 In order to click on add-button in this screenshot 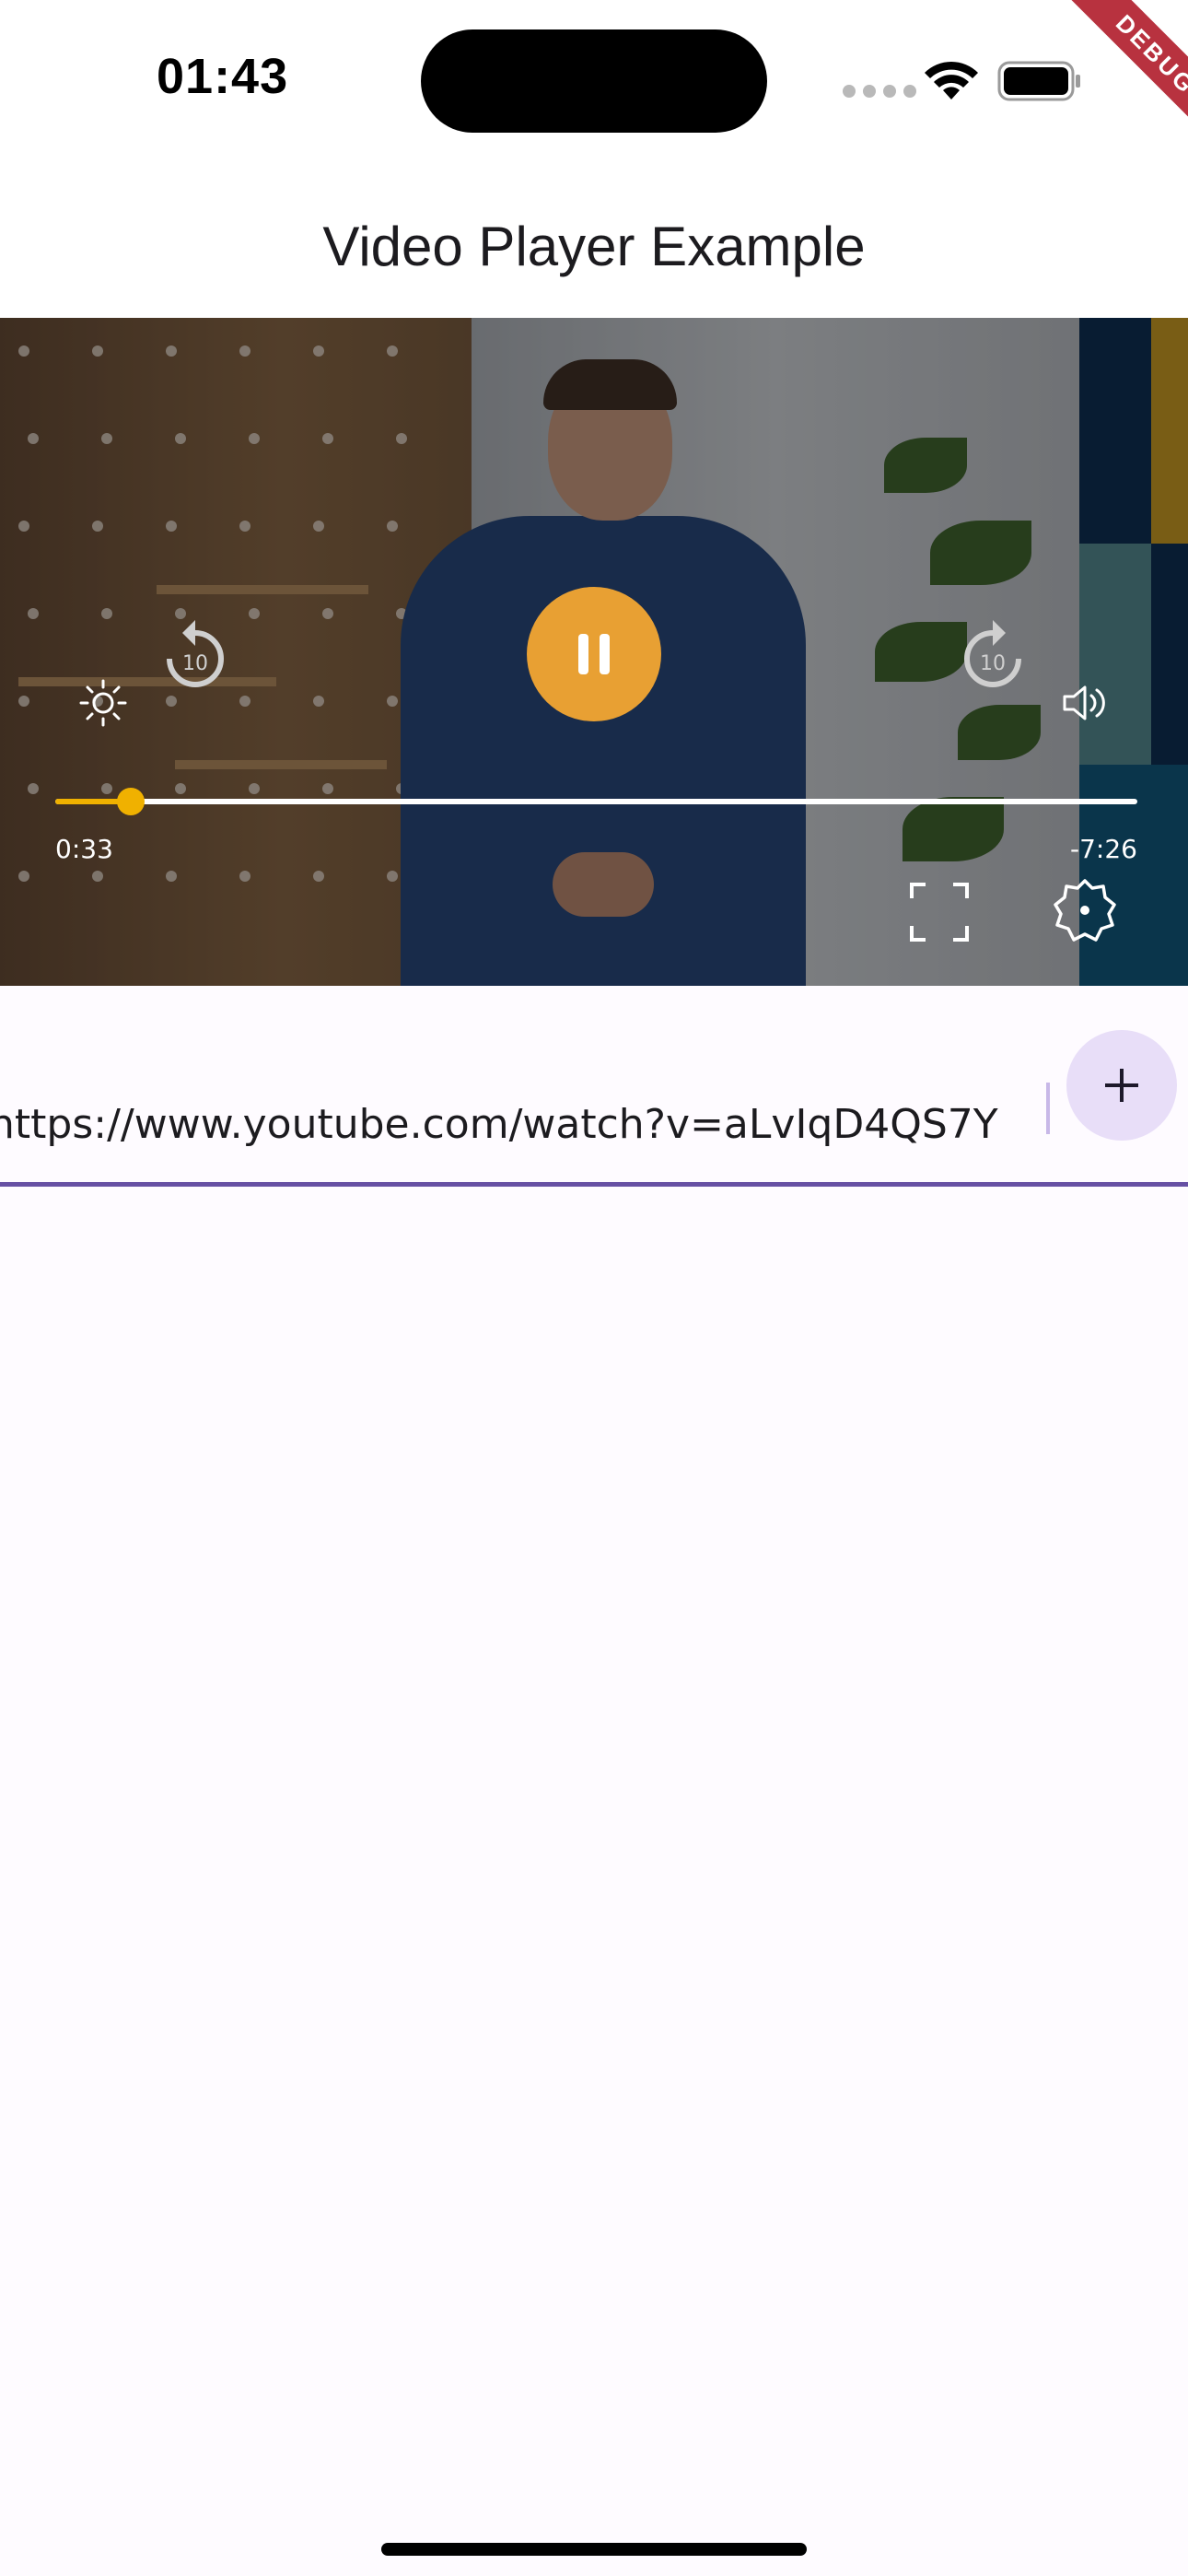, I will do `click(1121, 1085)`.